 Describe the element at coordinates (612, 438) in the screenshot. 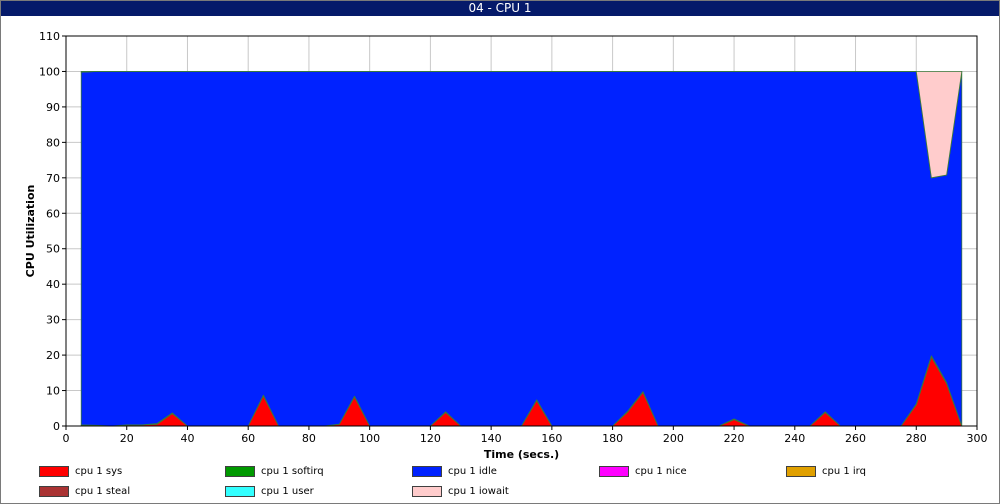

I see `x-tick-label: 180` at that location.